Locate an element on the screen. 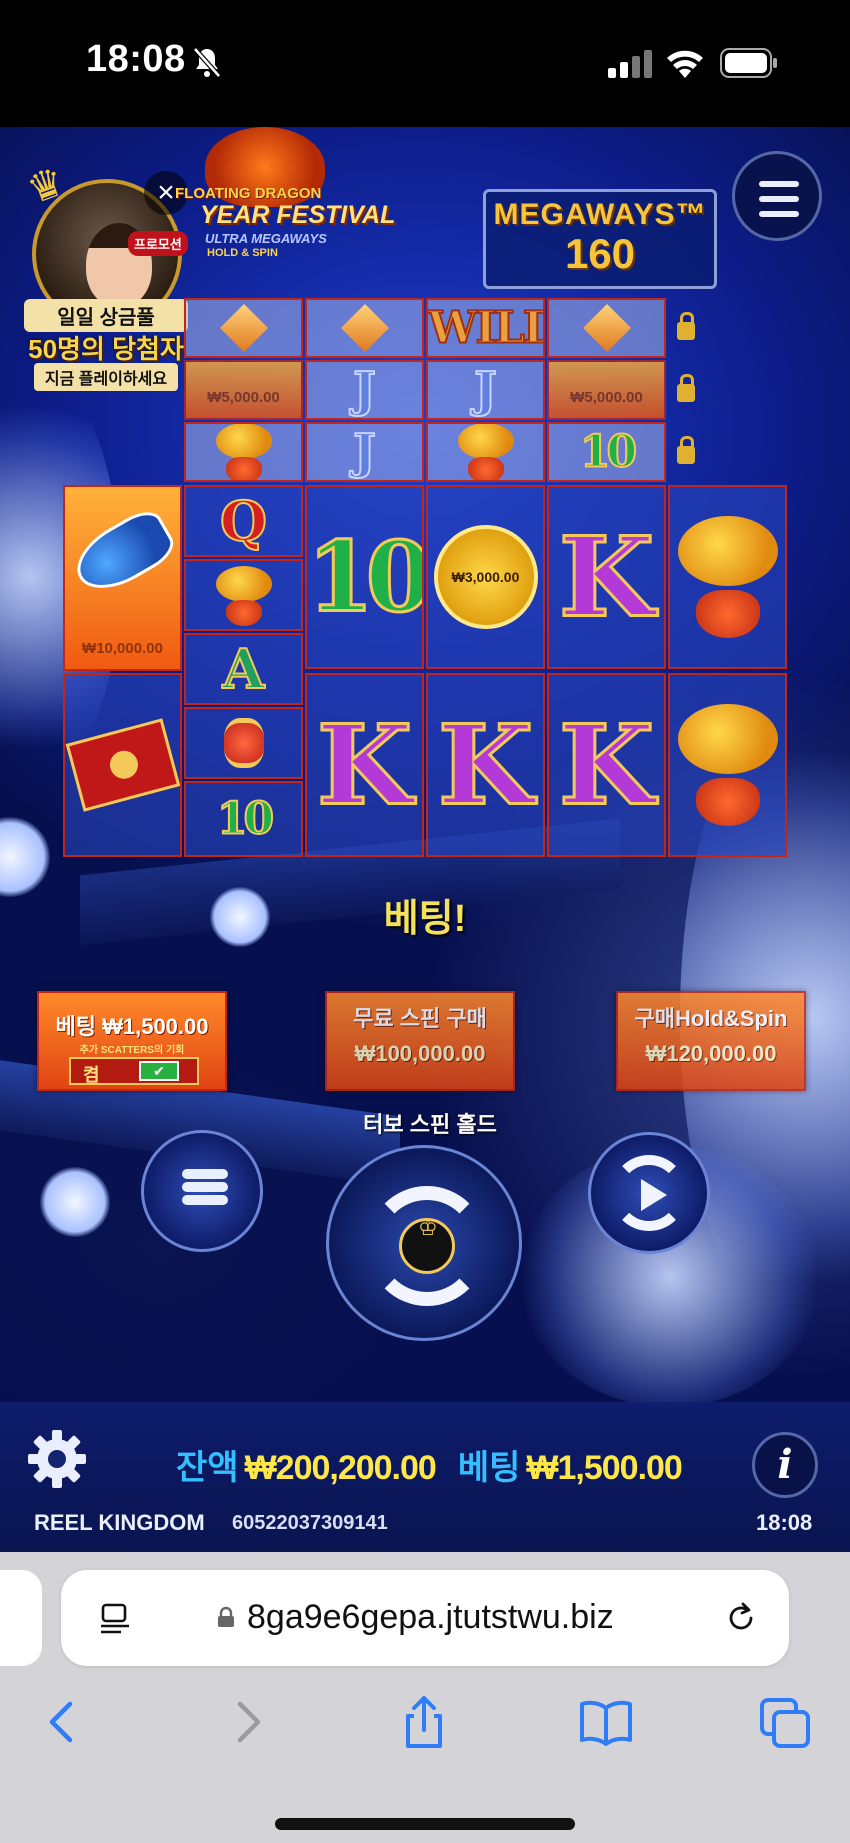 This screenshot has width=850, height=1843. reel-cell: ₩10,000.00 is located at coordinates (122, 578).